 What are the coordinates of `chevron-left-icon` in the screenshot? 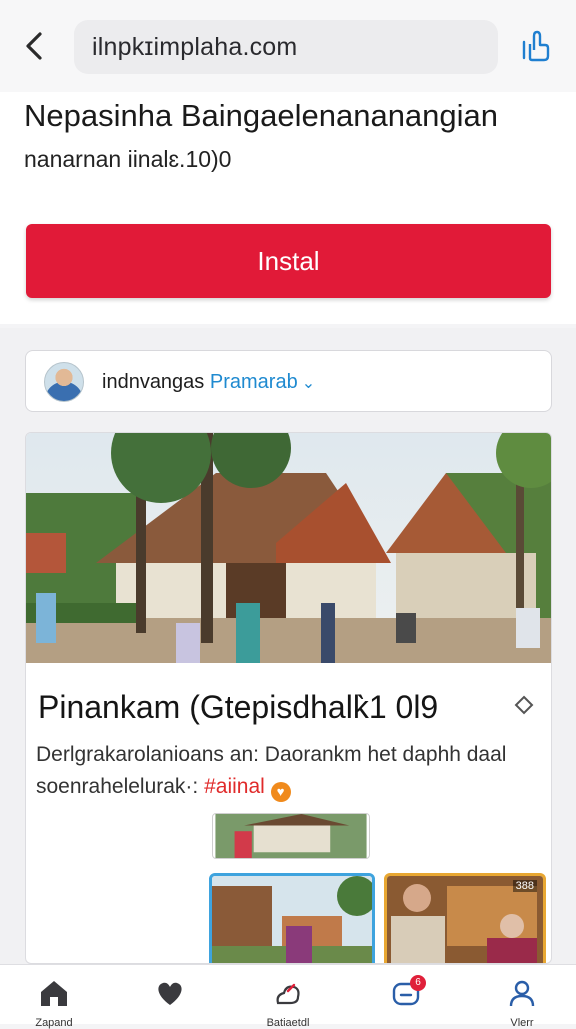 It's located at (34, 46).